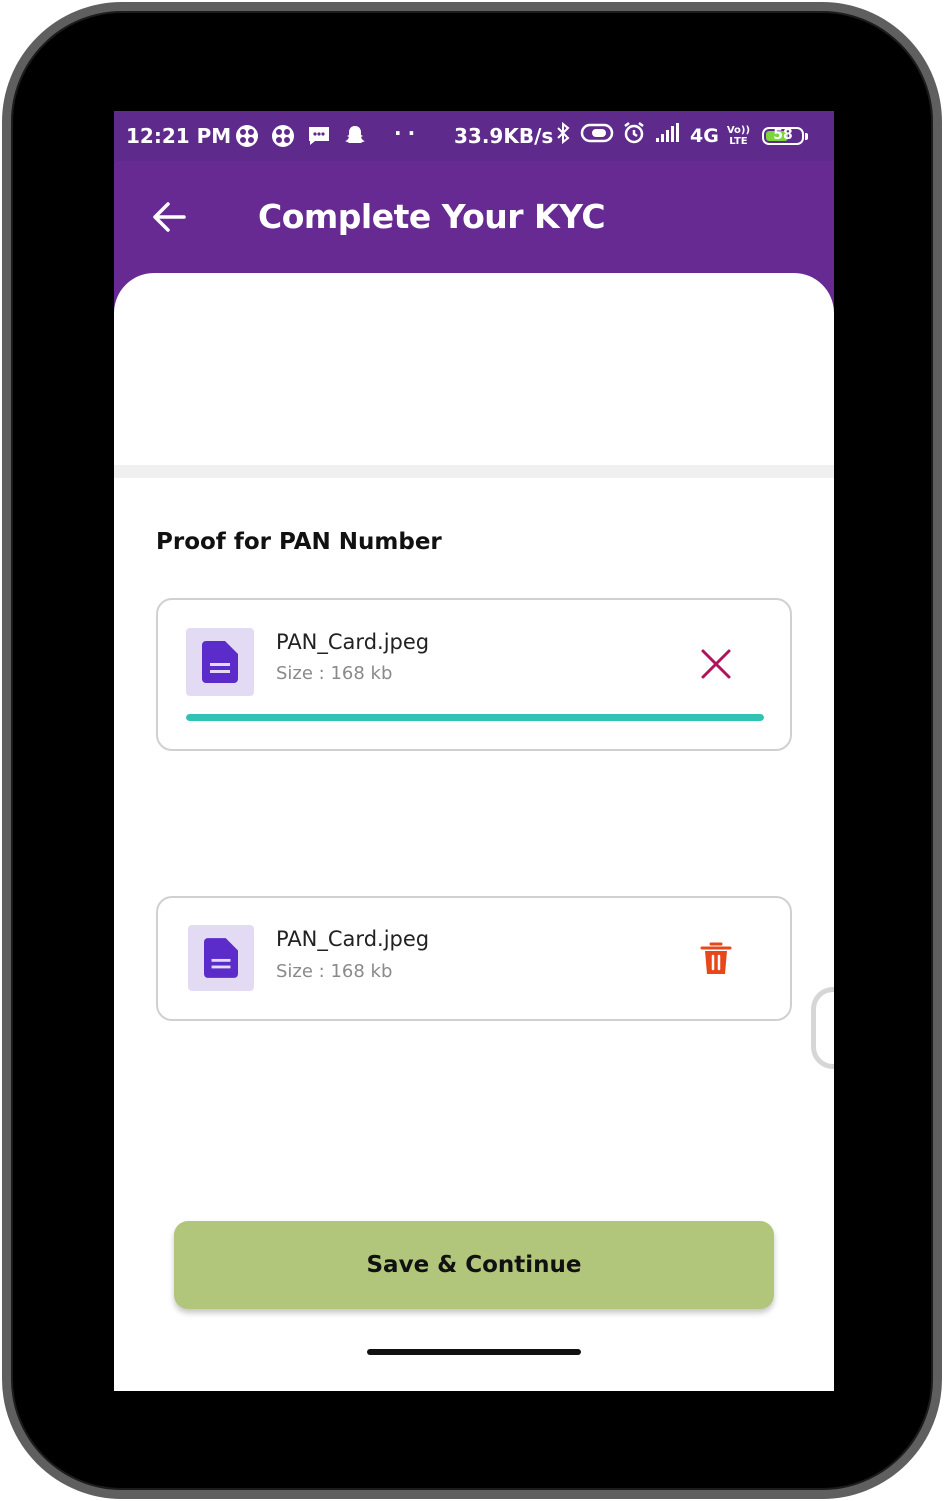  What do you see at coordinates (474, 1265) in the screenshot?
I see `save-continue-button: Save & Continue` at bounding box center [474, 1265].